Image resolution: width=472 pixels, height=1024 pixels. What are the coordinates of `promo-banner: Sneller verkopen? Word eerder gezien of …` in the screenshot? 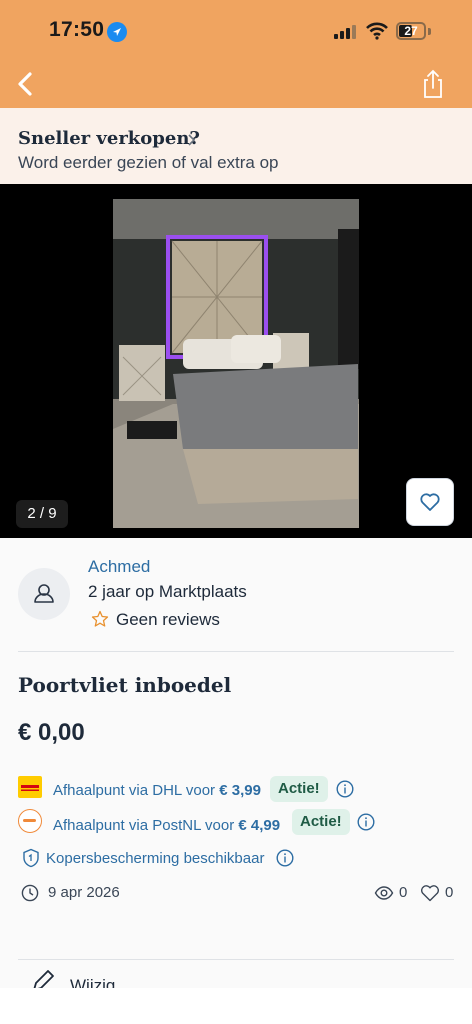 It's located at (236, 146).